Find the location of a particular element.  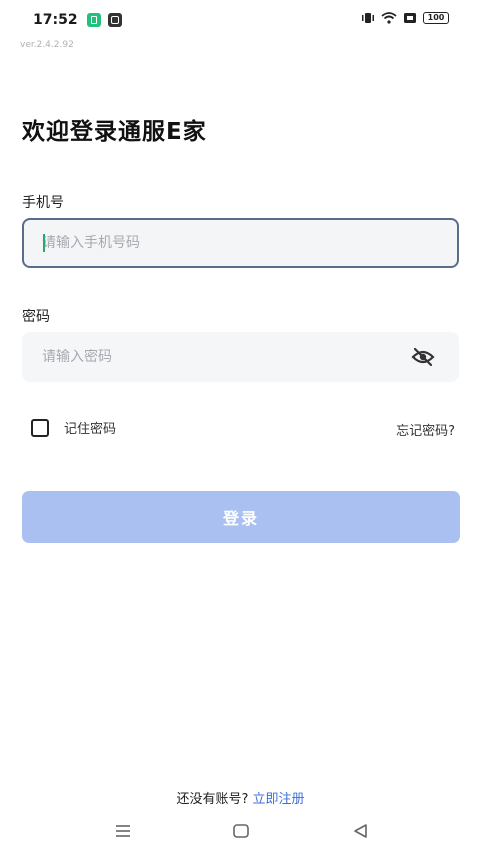

vibrate-icon is located at coordinates (368, 18).